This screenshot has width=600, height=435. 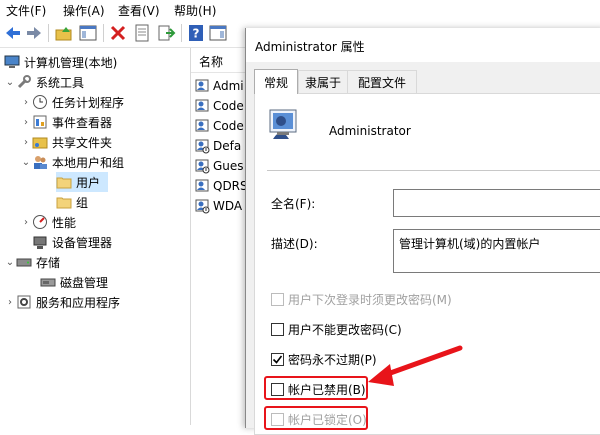 I want to click on user-avatar-icon, so click(x=284, y=125).